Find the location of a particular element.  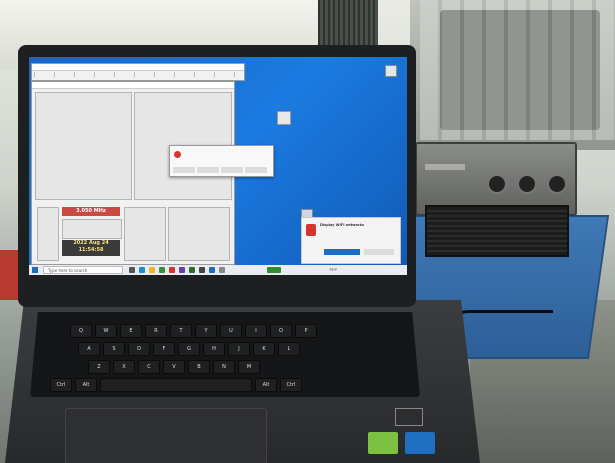

intel-sticker is located at coordinates (383, 443).